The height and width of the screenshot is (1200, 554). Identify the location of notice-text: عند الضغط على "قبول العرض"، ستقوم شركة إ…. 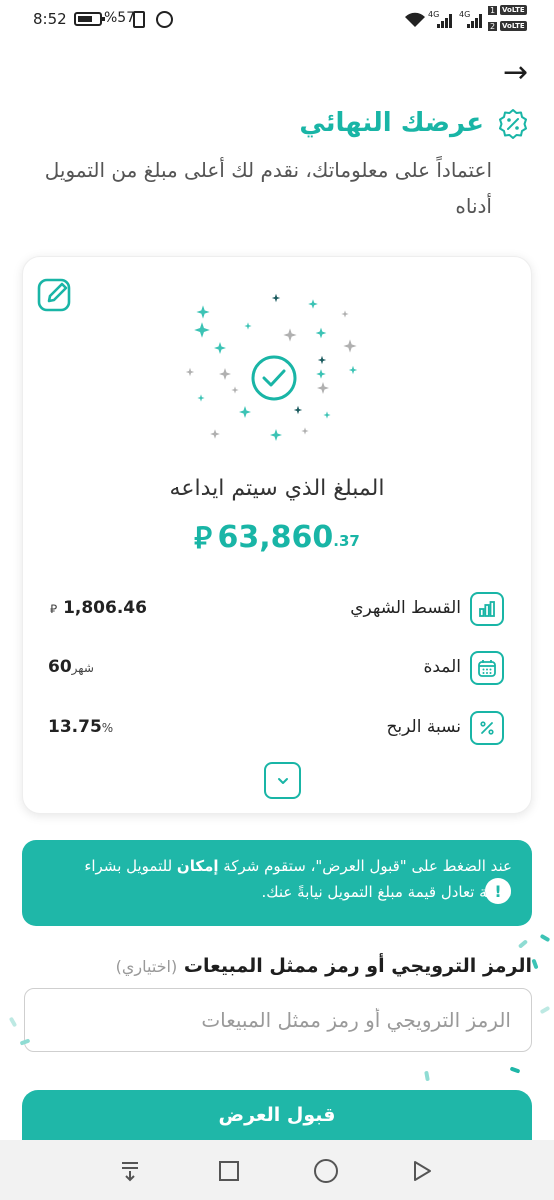
(298, 879).